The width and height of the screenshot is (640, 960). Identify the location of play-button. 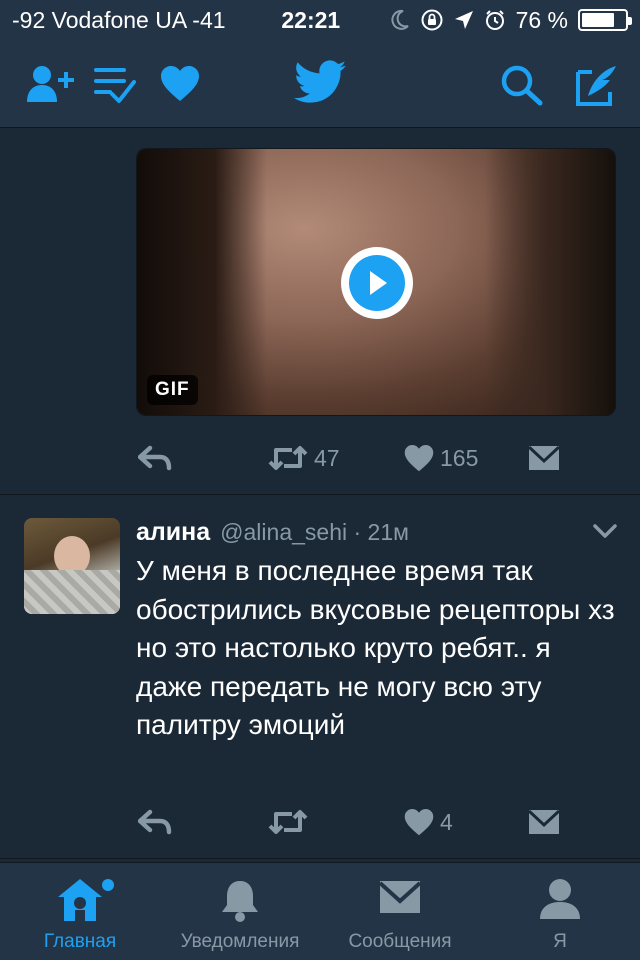
(377, 283).